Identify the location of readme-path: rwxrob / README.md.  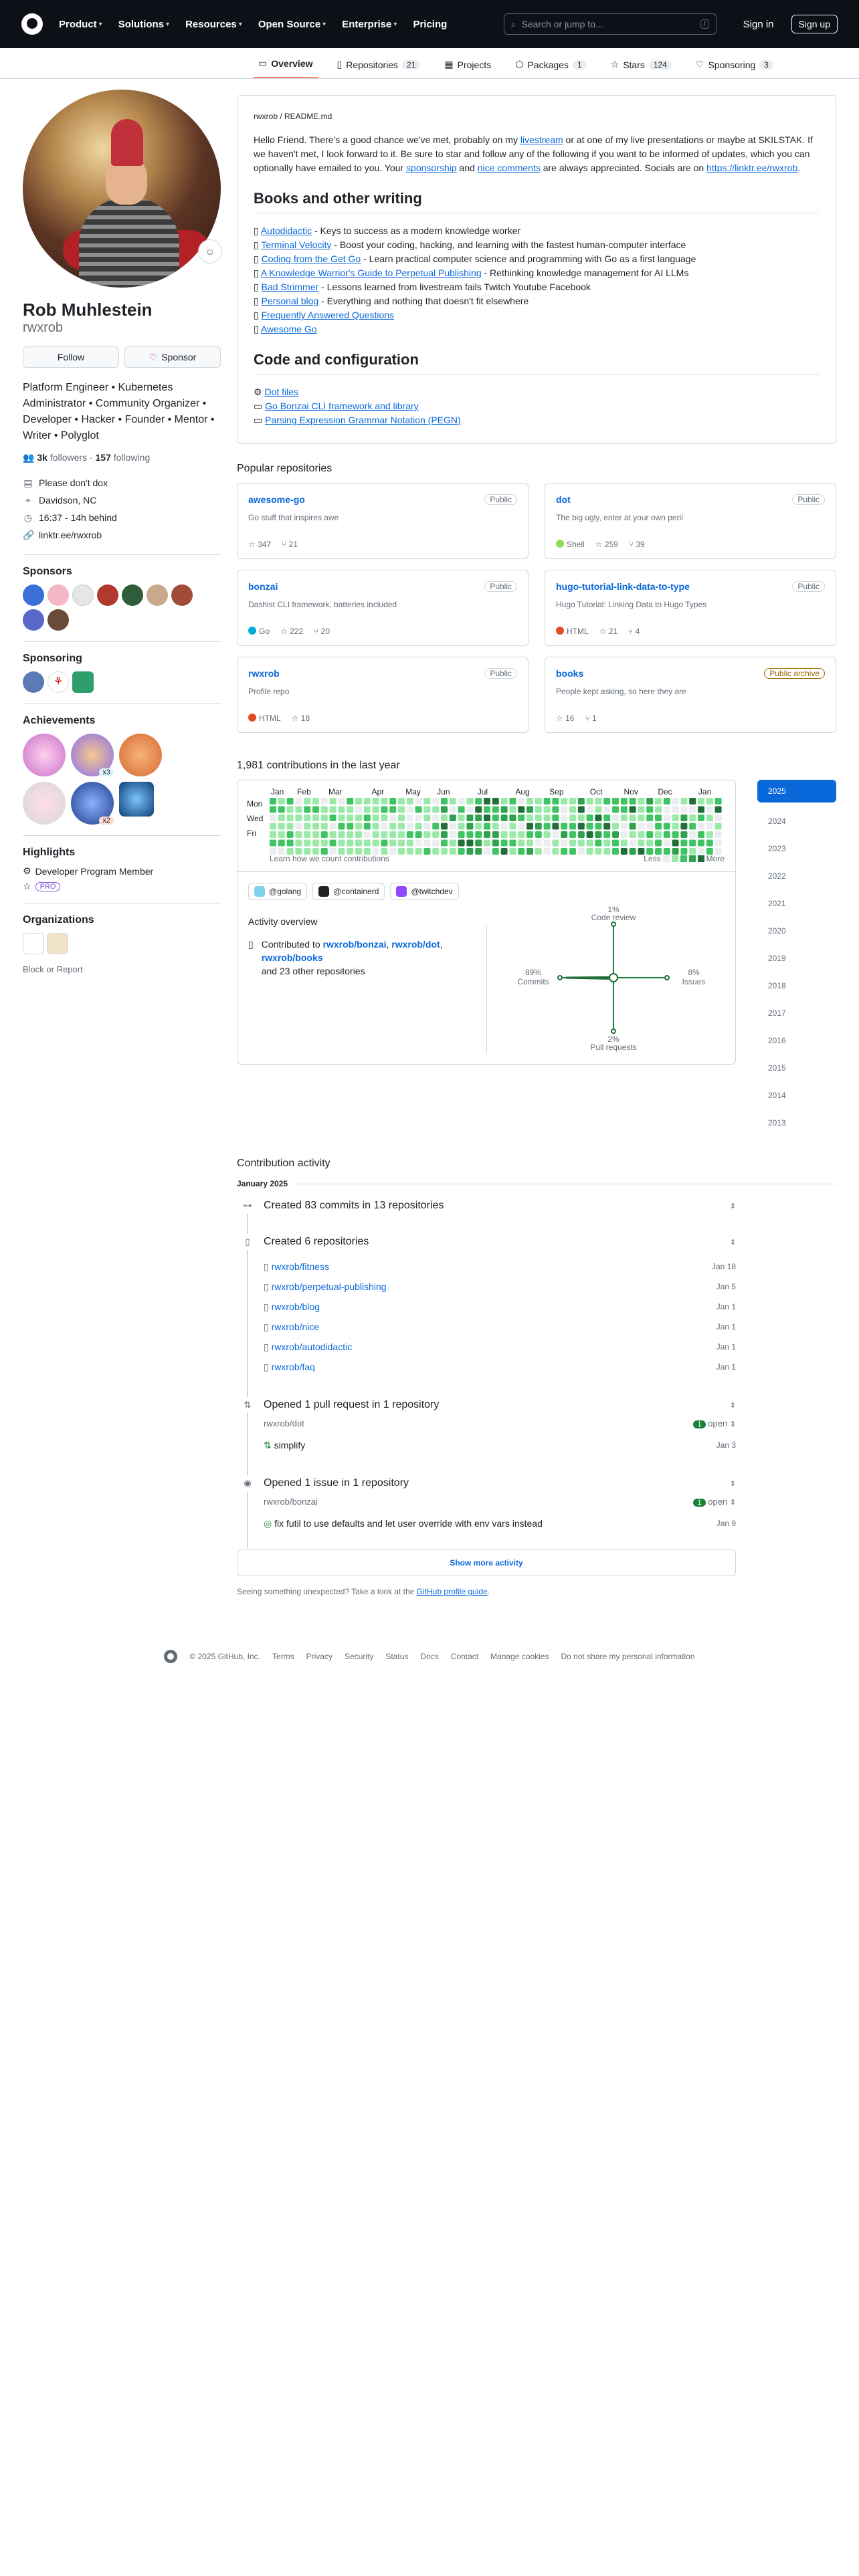
(537, 116).